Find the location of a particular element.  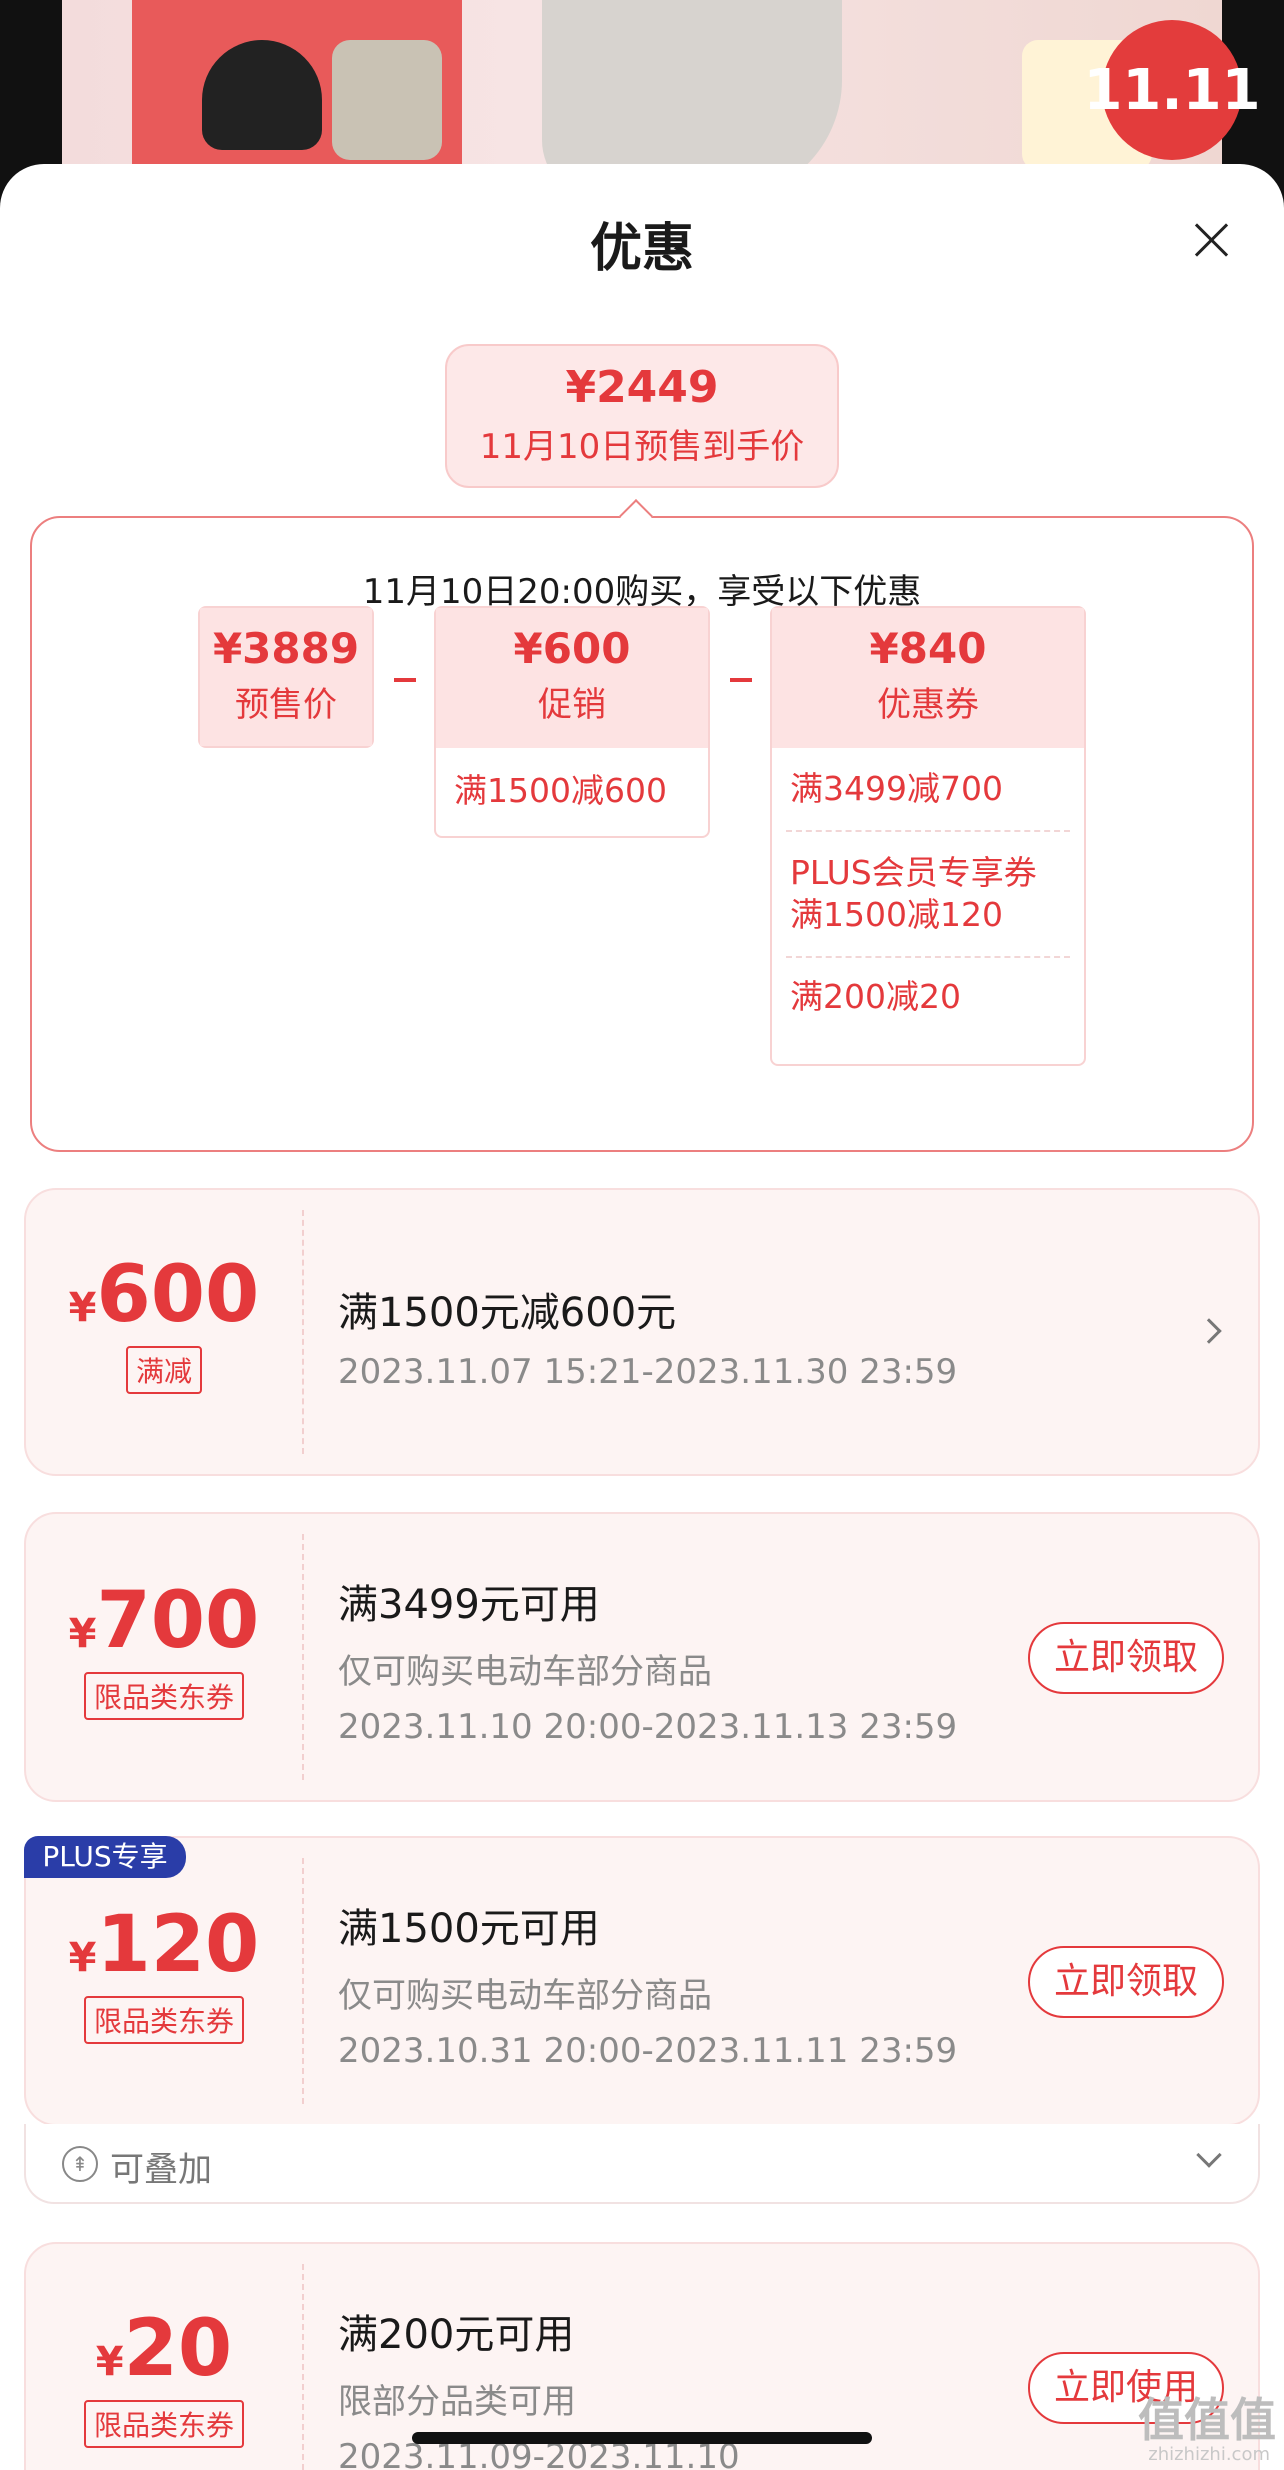

final-price-amount: ¥2449 is located at coordinates (642, 387).